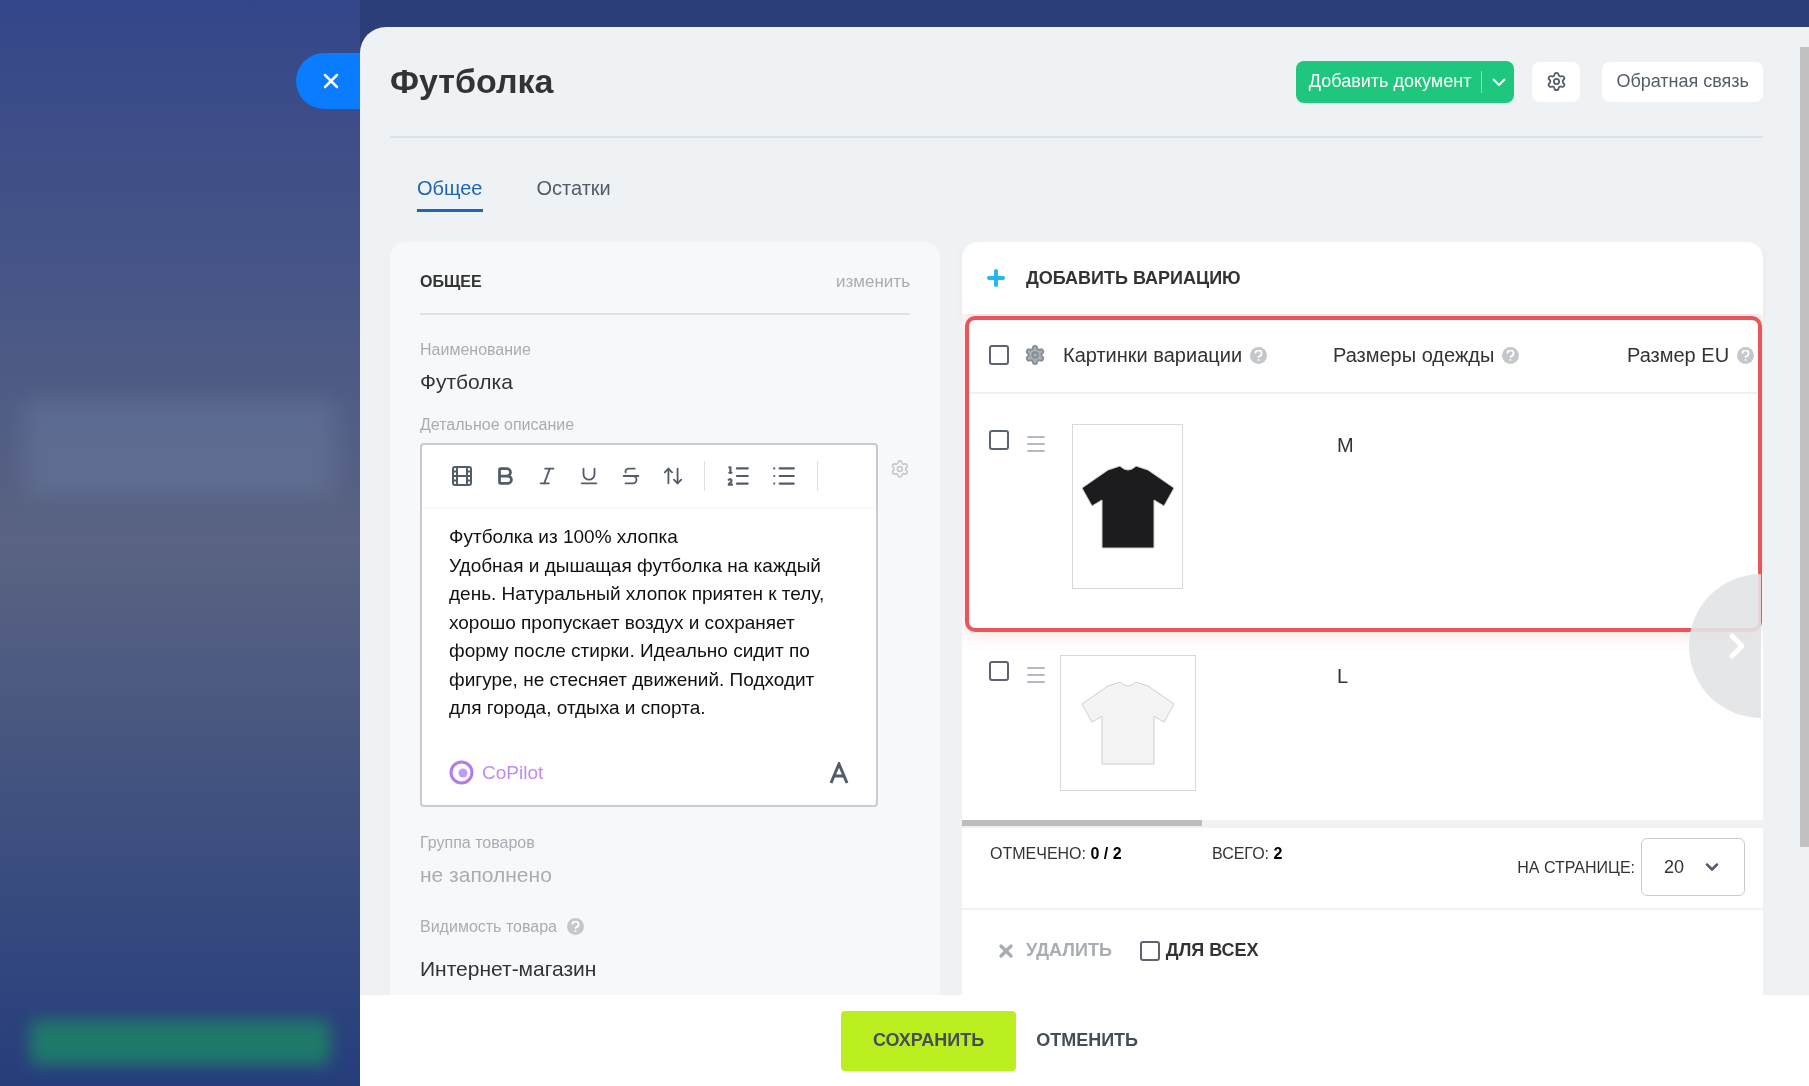 The image size is (1809, 1086). What do you see at coordinates (1248, 854) in the screenshot?
I see `total-count: ВСЕГО: 2` at bounding box center [1248, 854].